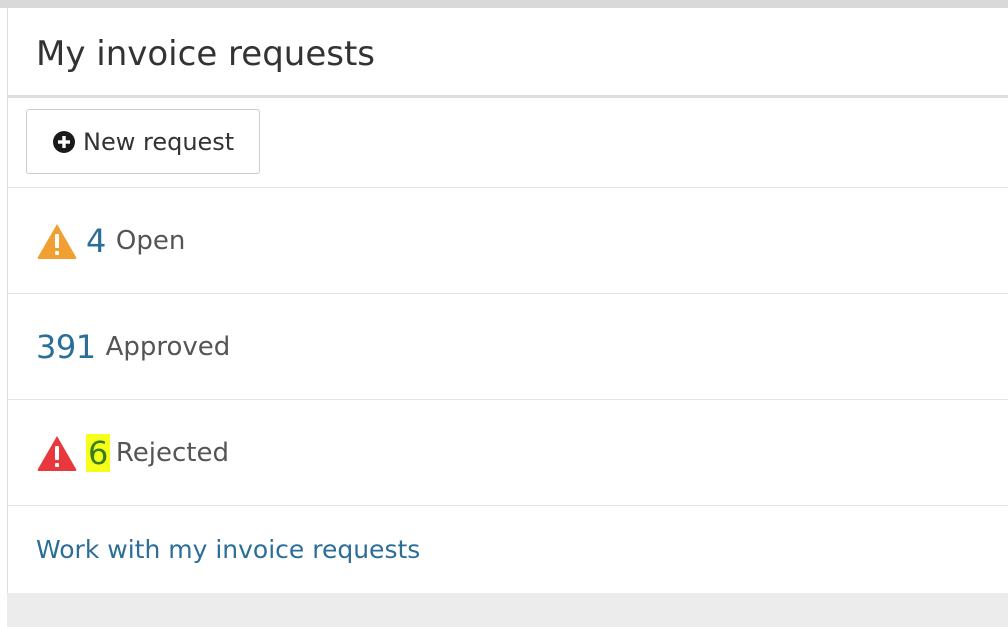  Describe the element at coordinates (508, 549) in the screenshot. I see `work-with-requests-row: Work with my invoice requests` at that location.